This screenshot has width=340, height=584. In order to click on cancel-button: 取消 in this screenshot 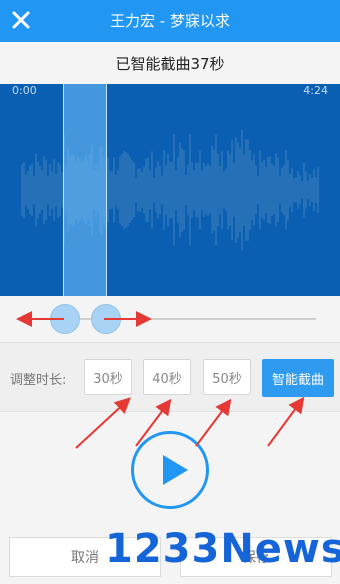, I will do `click(85, 557)`.